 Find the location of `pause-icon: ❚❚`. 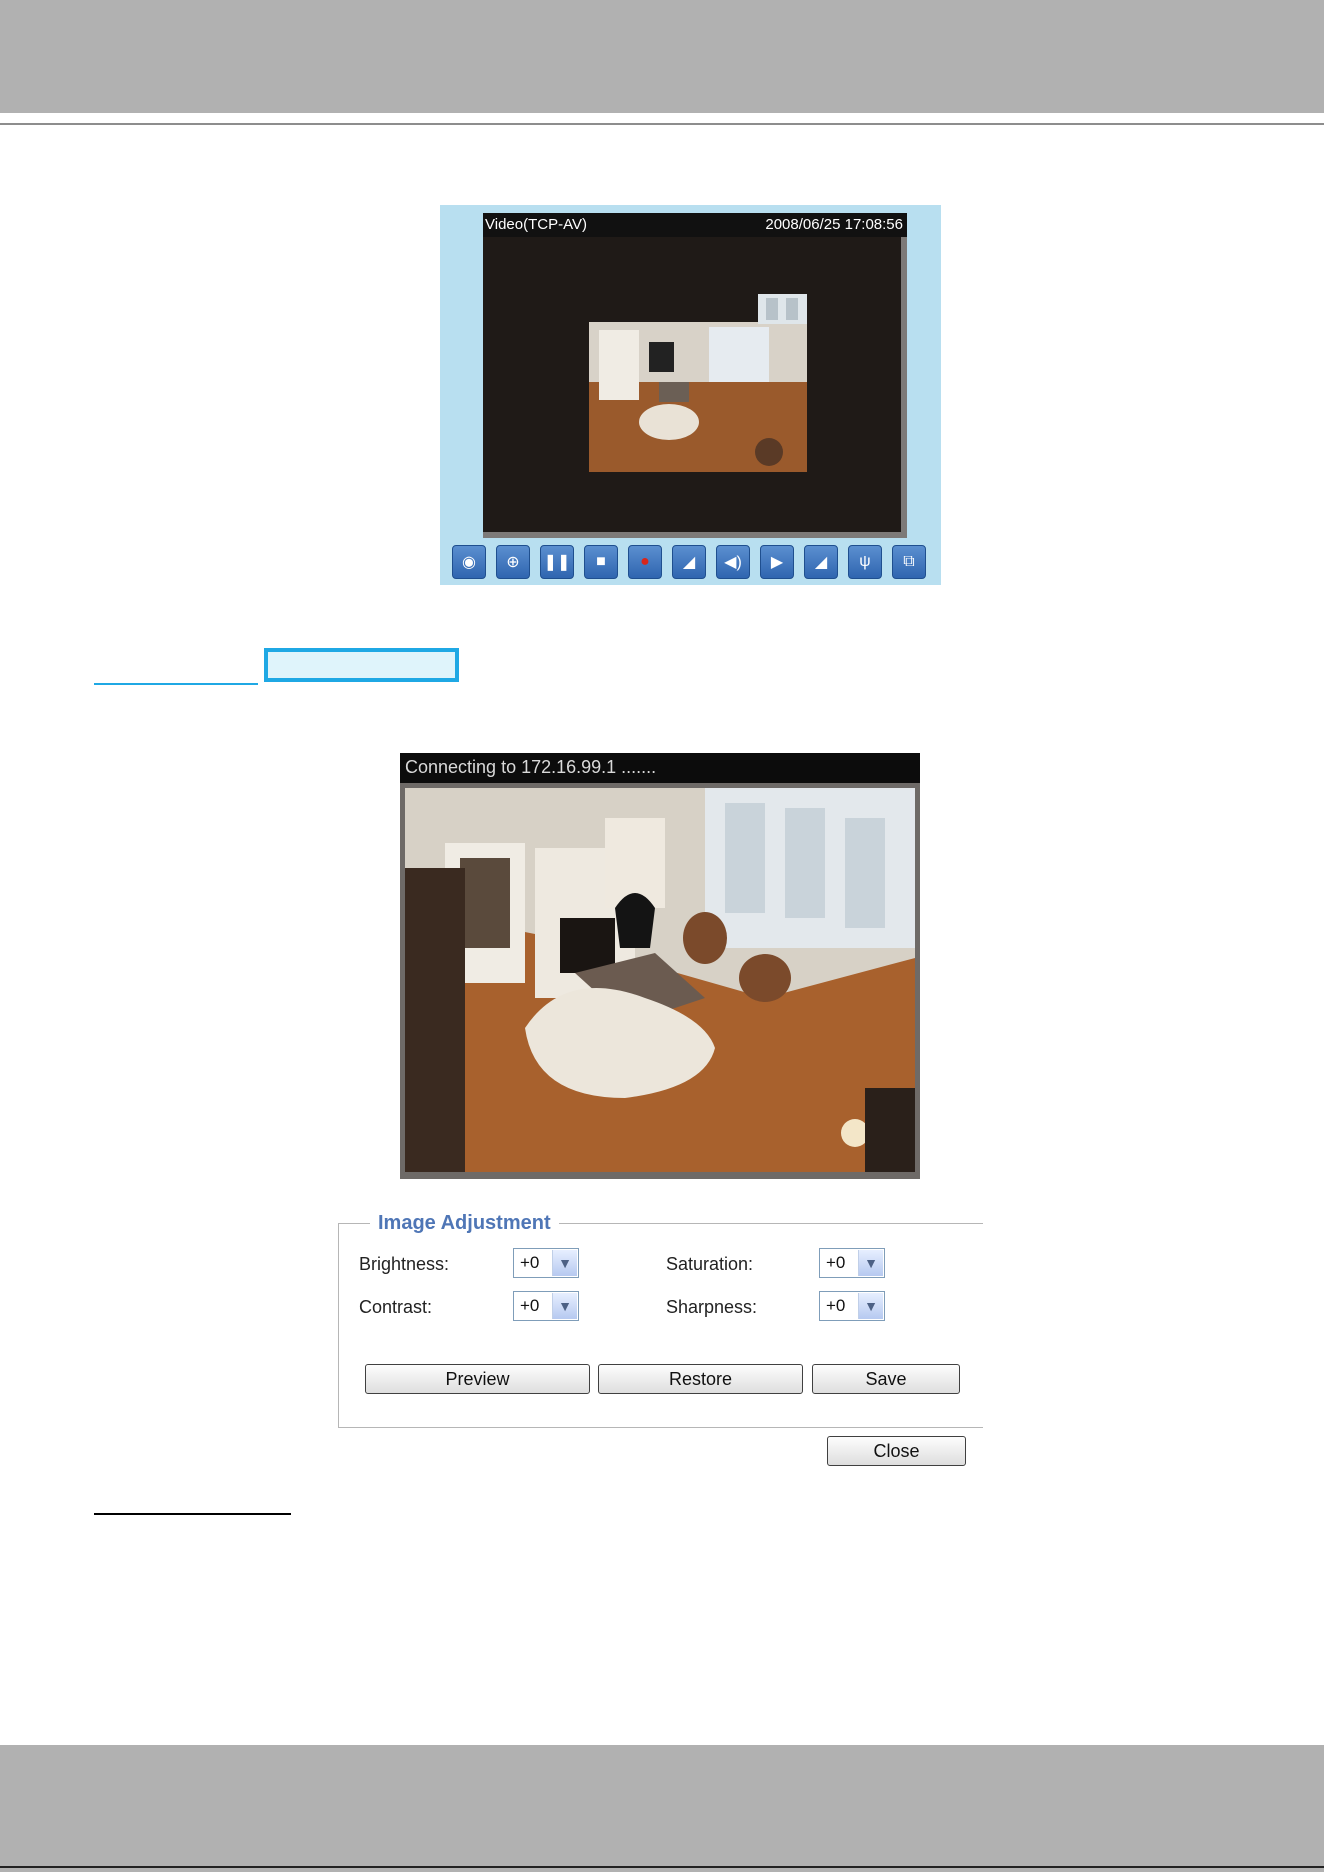

pause-icon: ❚❚ is located at coordinates (557, 562).